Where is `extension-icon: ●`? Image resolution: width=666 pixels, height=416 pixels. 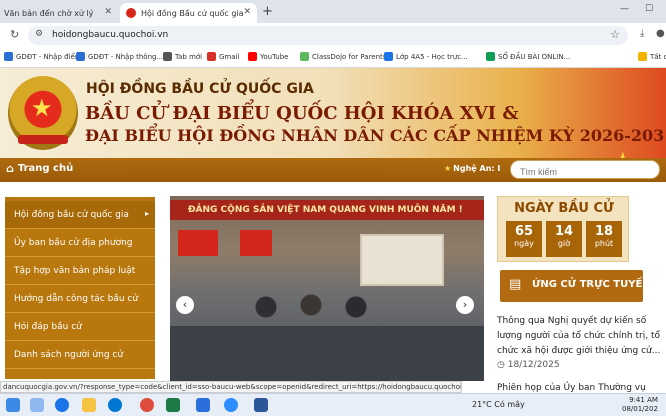
extension-icon: ● is located at coordinates (660, 33).